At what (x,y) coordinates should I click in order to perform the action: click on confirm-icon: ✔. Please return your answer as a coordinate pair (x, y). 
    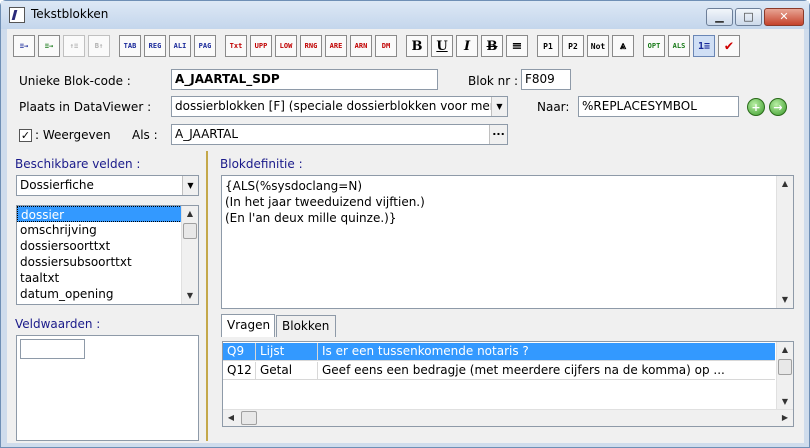
    Looking at the image, I should click on (729, 46).